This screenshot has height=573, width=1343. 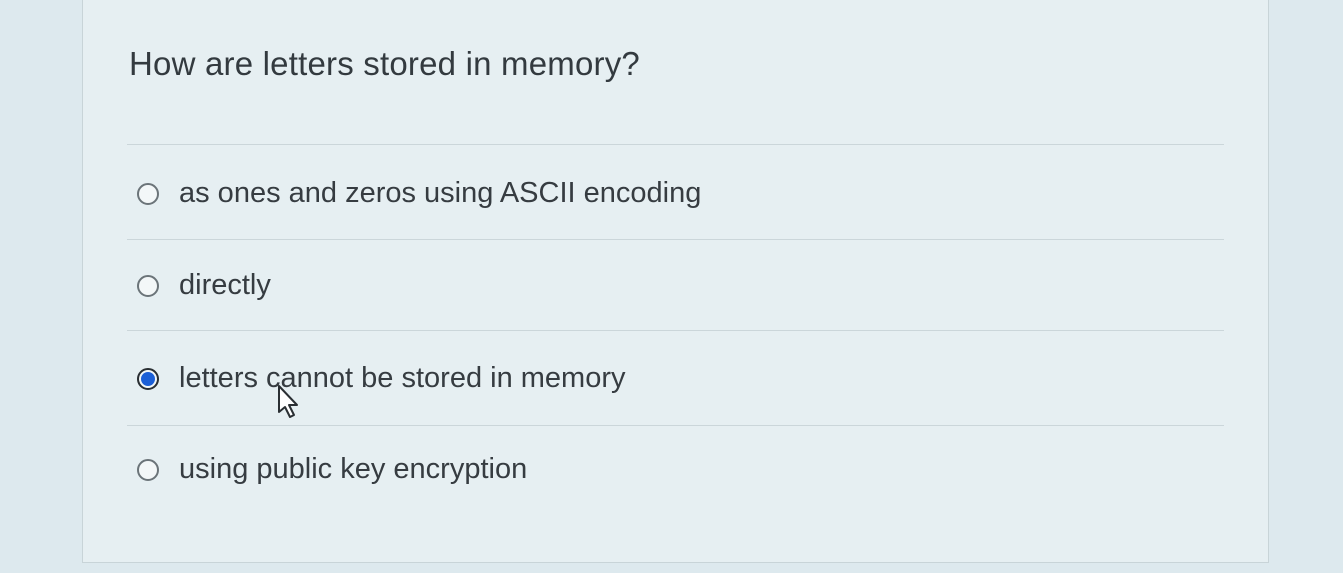 What do you see at coordinates (440, 193) in the screenshot?
I see `option-label: as ones and zeros using ASCII encoding` at bounding box center [440, 193].